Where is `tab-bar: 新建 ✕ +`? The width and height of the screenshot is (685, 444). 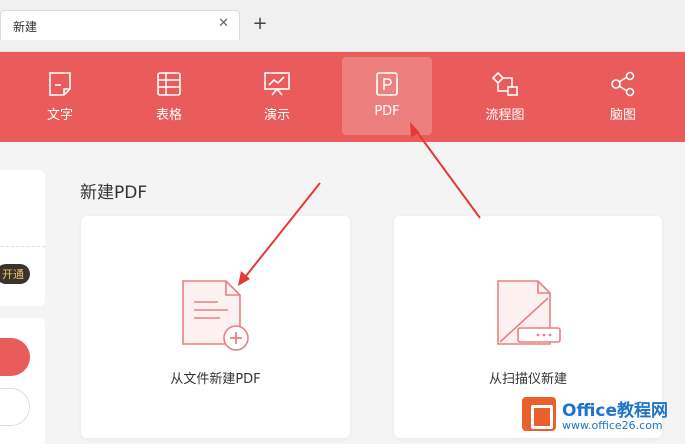
tab-bar: 新建 ✕ + is located at coordinates (342, 26).